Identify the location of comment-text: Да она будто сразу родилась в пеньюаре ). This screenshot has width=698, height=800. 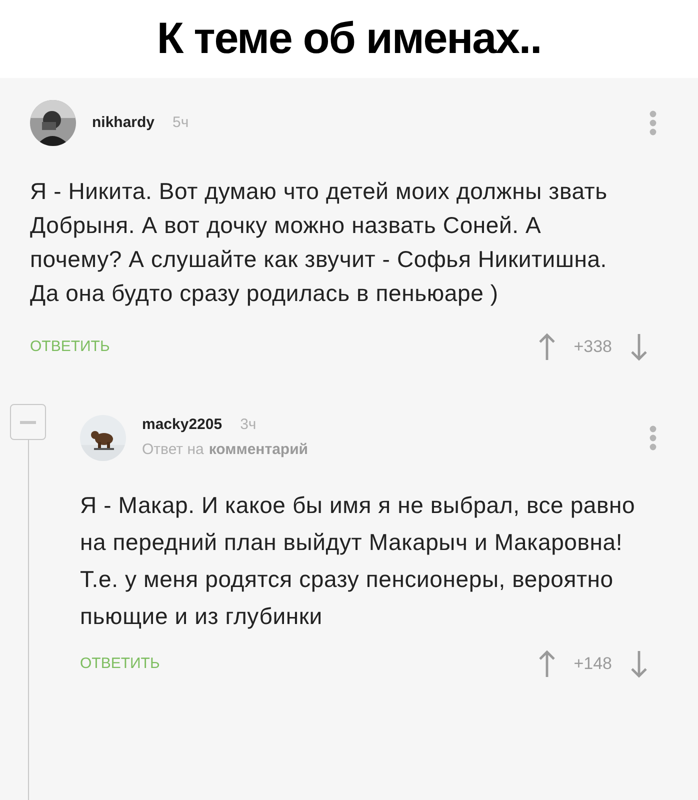
(265, 293).